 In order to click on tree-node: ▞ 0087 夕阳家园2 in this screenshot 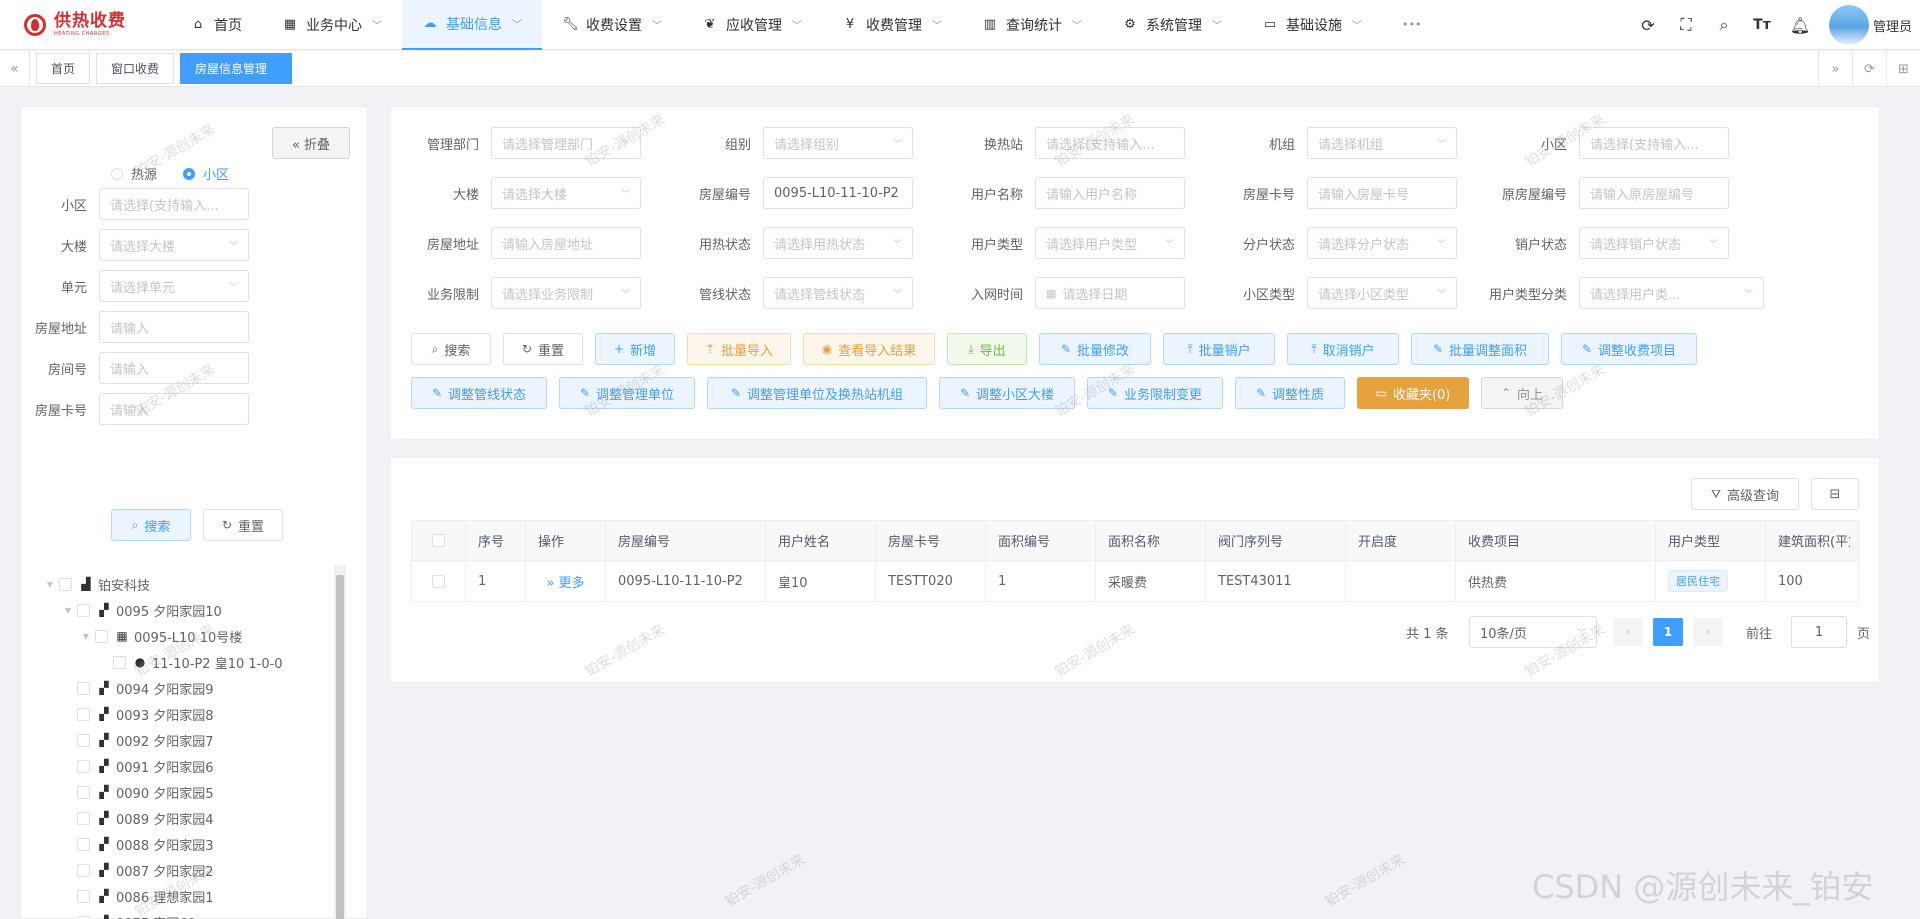, I will do `click(181, 870)`.